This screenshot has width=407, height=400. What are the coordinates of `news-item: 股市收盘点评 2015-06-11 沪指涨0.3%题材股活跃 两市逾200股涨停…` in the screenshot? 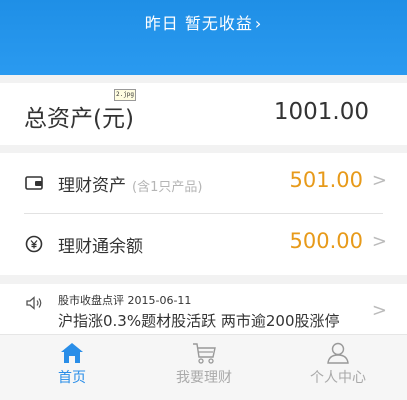 It's located at (203, 309).